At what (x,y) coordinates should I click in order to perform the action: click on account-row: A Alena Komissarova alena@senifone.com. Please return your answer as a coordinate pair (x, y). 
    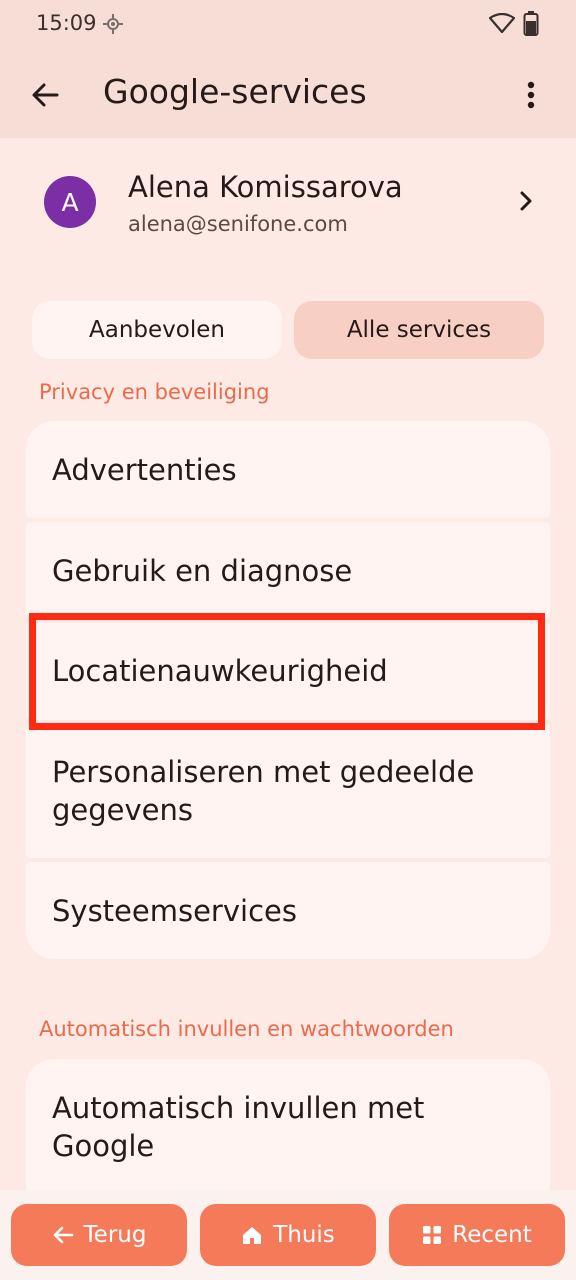
    Looking at the image, I should click on (288, 205).